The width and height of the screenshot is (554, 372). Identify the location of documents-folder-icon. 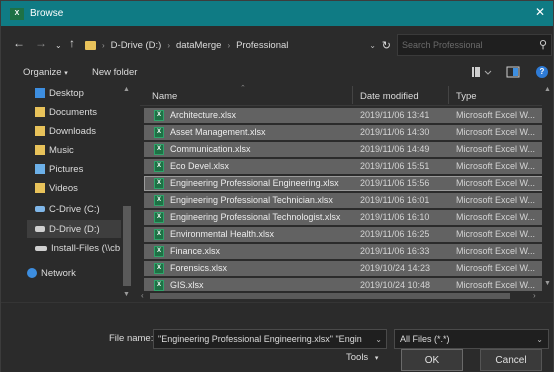
(40, 112).